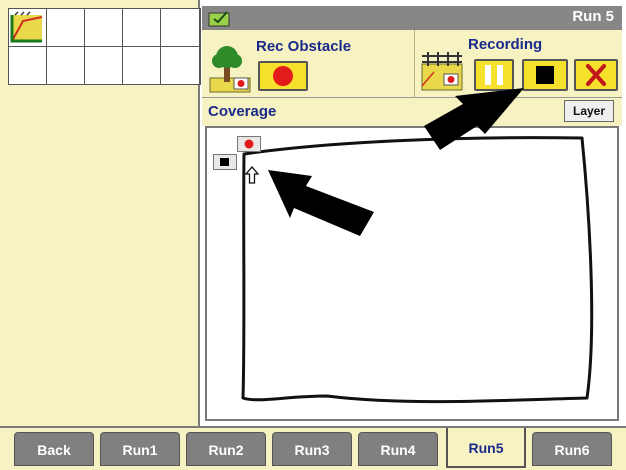 The image size is (626, 470). Describe the element at coordinates (589, 111) in the screenshot. I see `layer-button: Layer` at that location.